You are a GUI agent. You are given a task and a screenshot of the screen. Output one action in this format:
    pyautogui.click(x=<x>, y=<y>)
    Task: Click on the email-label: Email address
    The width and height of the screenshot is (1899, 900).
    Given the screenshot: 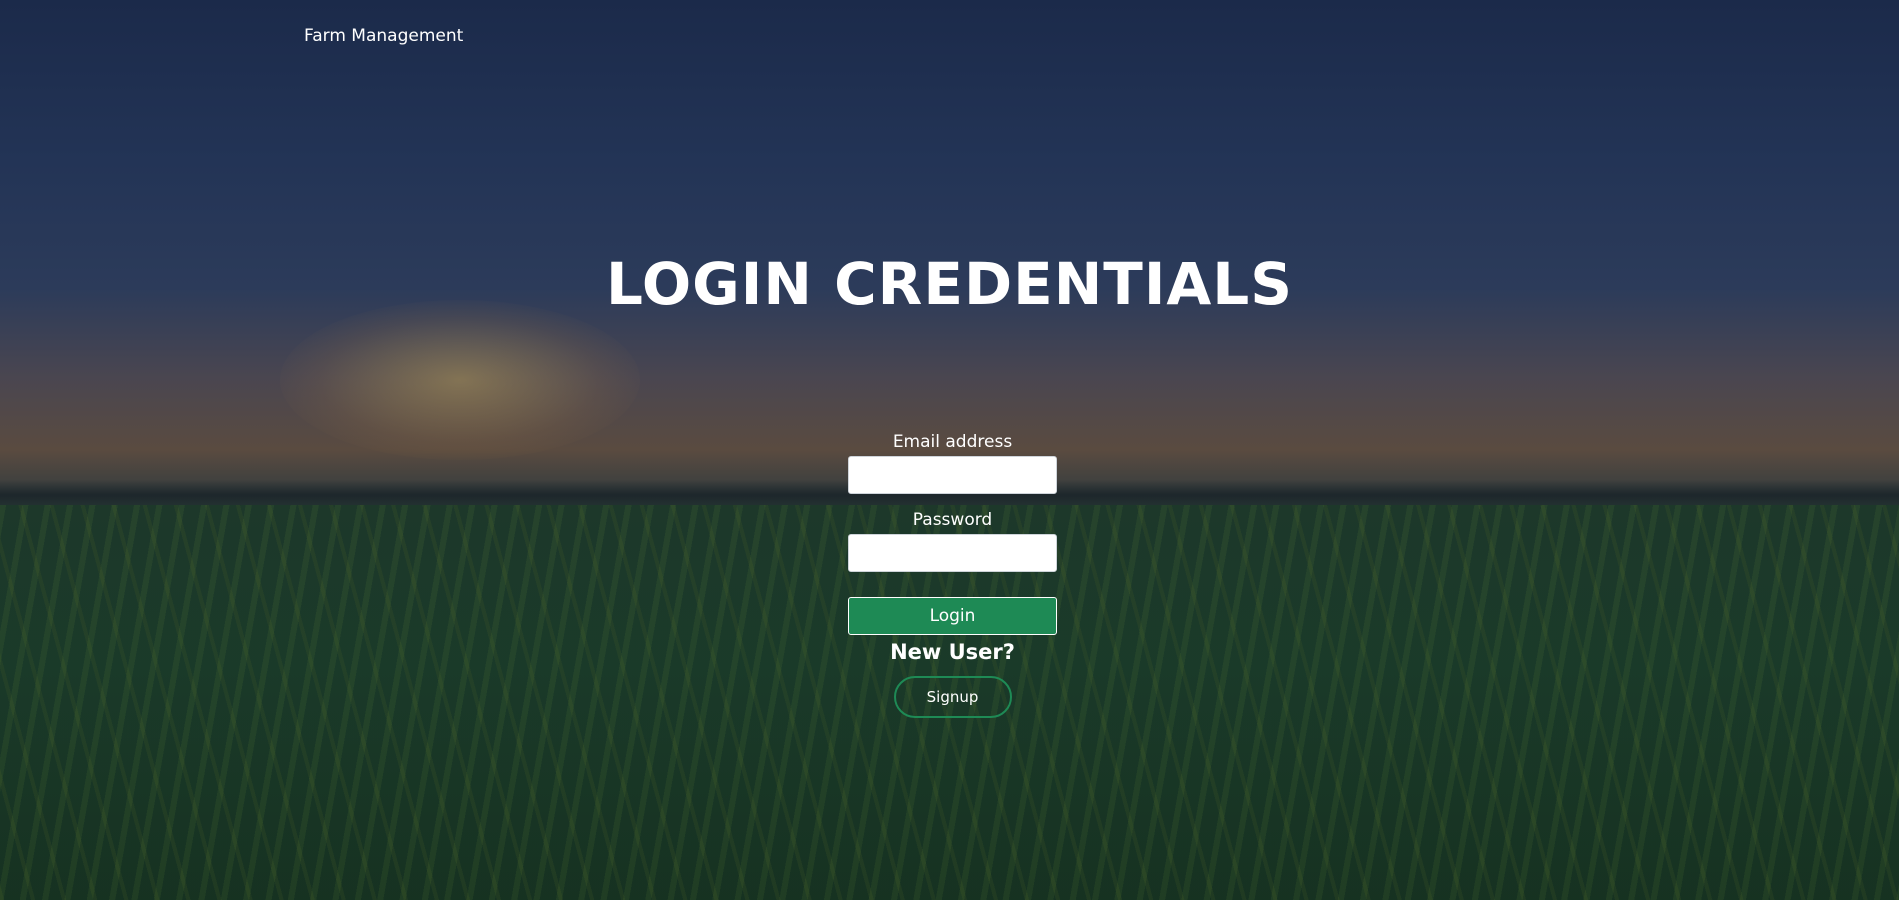 What is the action you would take?
    pyautogui.click(x=952, y=442)
    